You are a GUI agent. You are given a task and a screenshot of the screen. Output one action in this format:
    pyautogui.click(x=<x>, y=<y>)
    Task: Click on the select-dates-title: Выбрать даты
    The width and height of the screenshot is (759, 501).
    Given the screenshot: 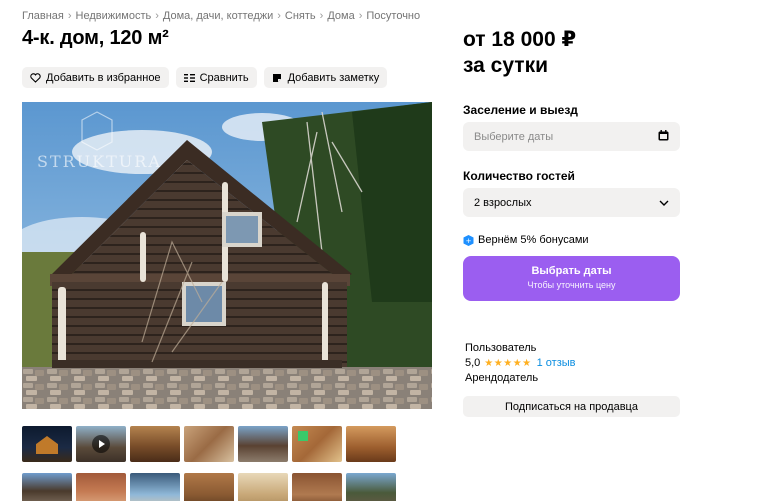 What is the action you would take?
    pyautogui.click(x=571, y=271)
    